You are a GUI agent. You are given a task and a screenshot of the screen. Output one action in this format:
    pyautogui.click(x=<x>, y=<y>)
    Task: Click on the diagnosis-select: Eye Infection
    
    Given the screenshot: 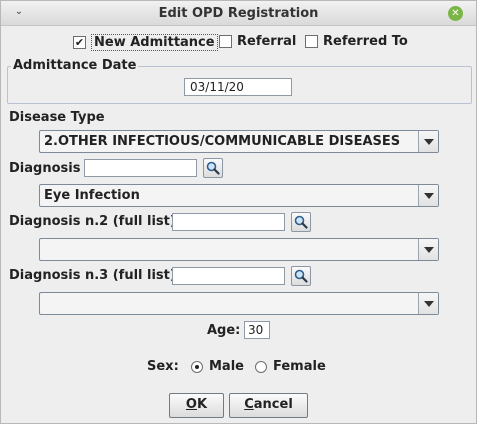 What is the action you would take?
    pyautogui.click(x=239, y=195)
    